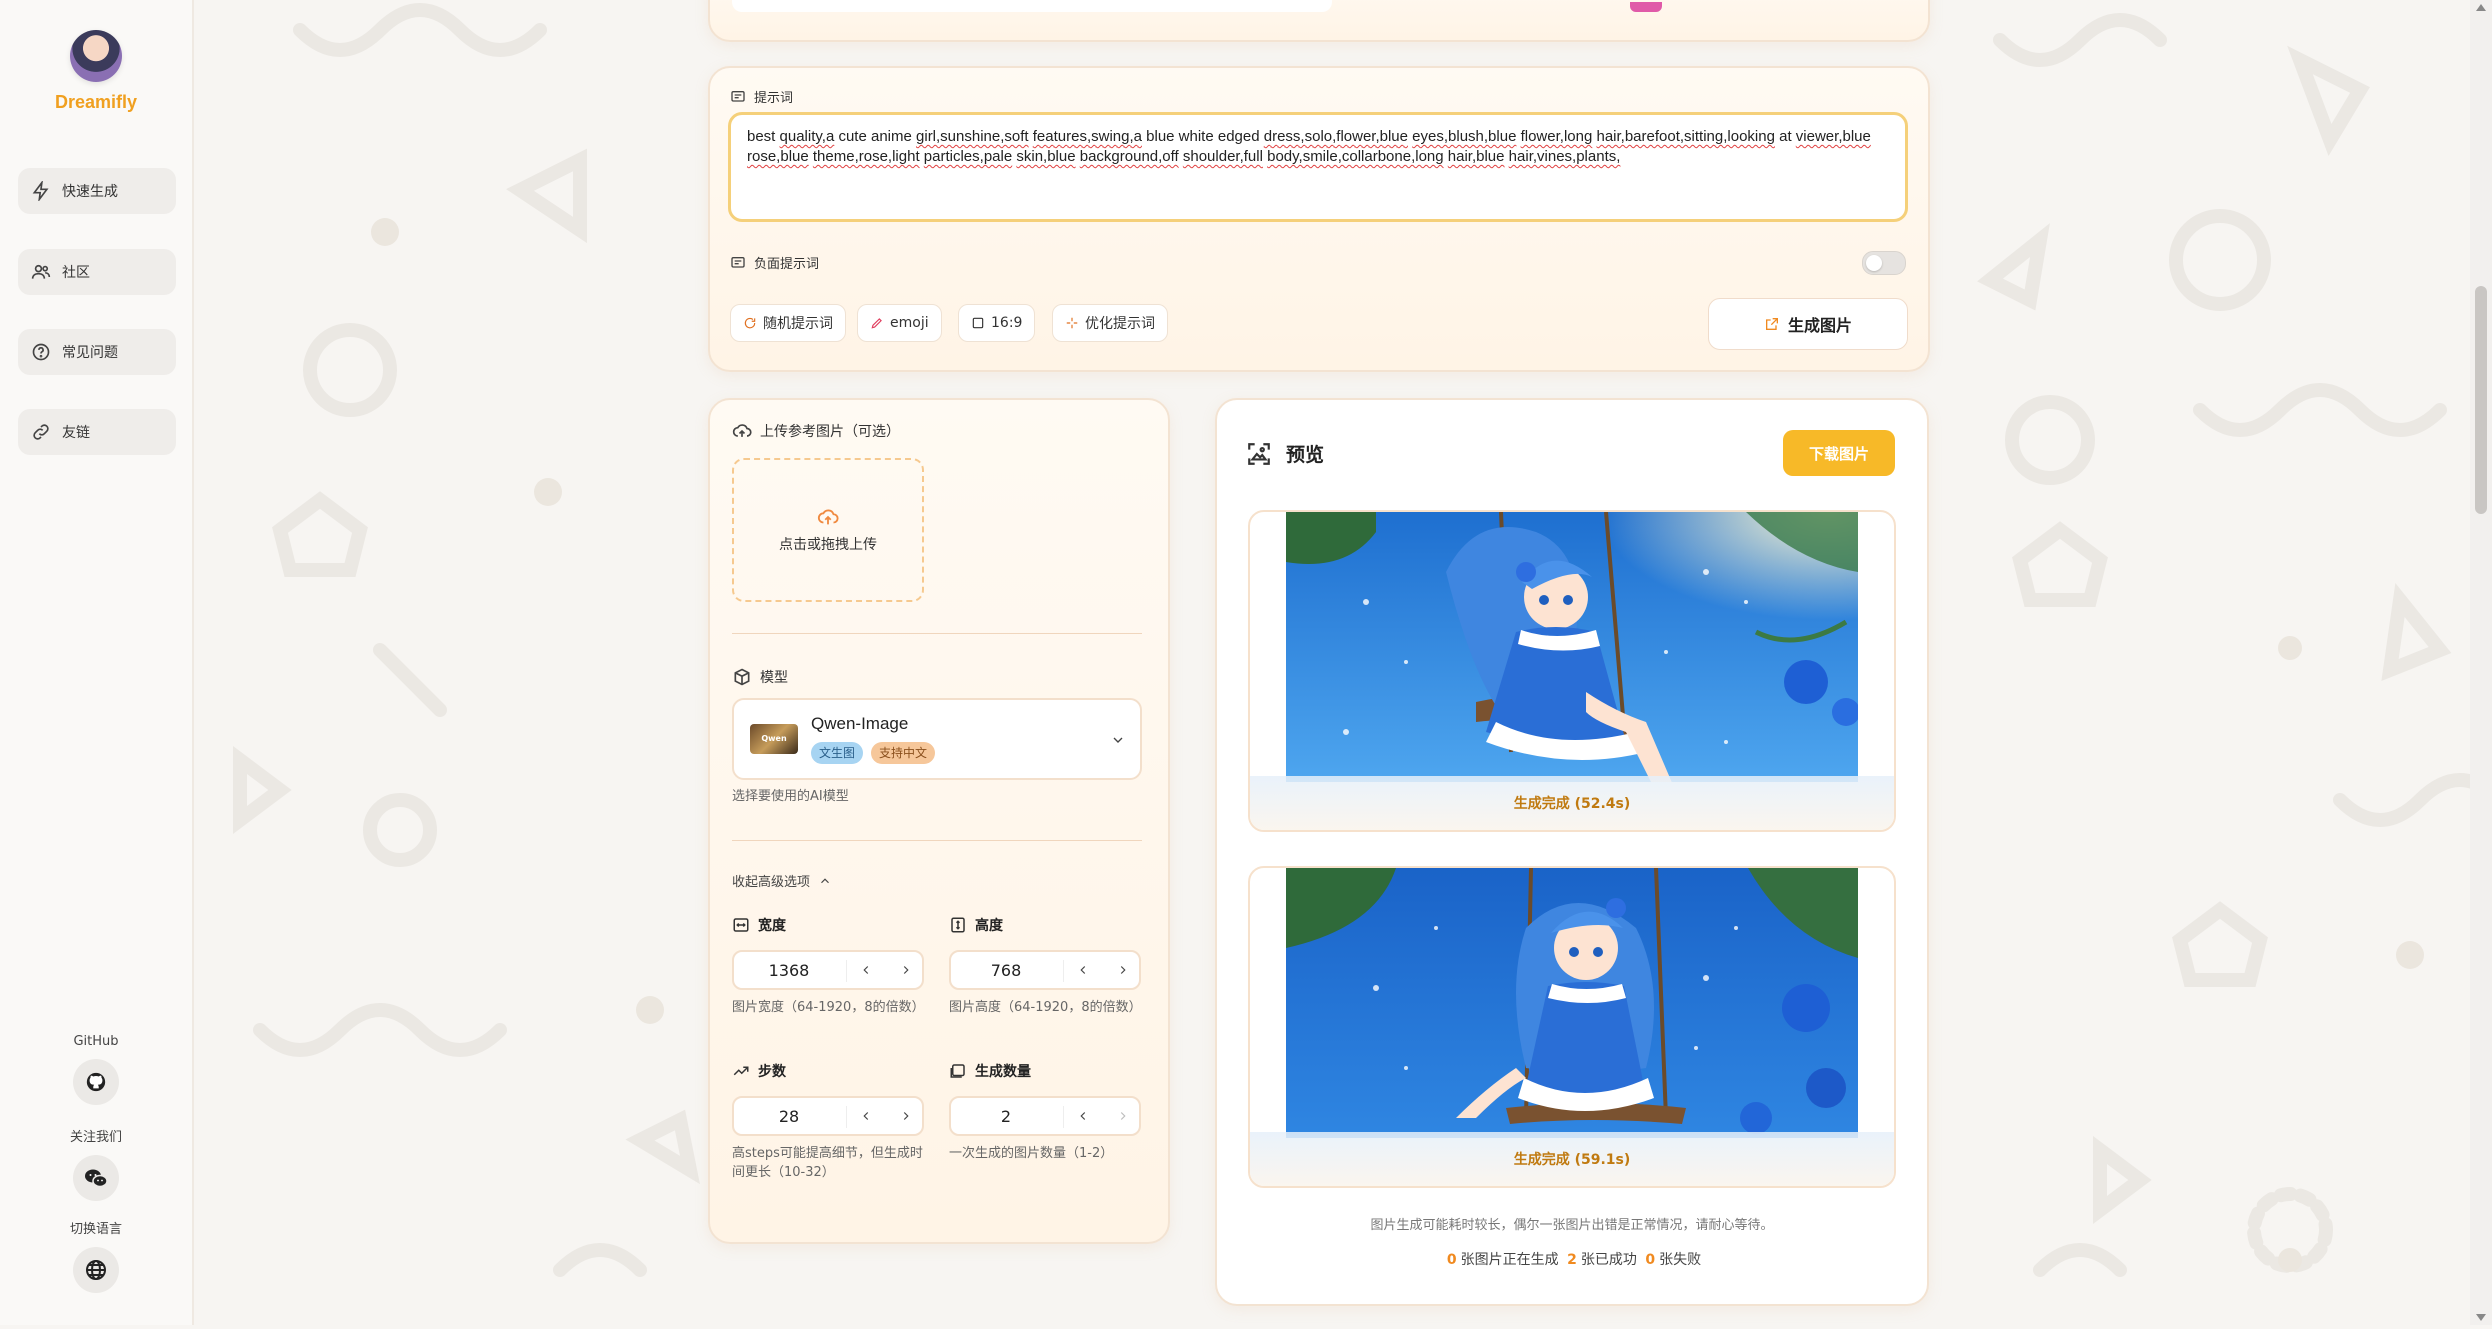 The height and width of the screenshot is (1329, 2492). I want to click on model-select: Qwen Image Qwen-Image 文生图 支持中文, so click(937, 739).